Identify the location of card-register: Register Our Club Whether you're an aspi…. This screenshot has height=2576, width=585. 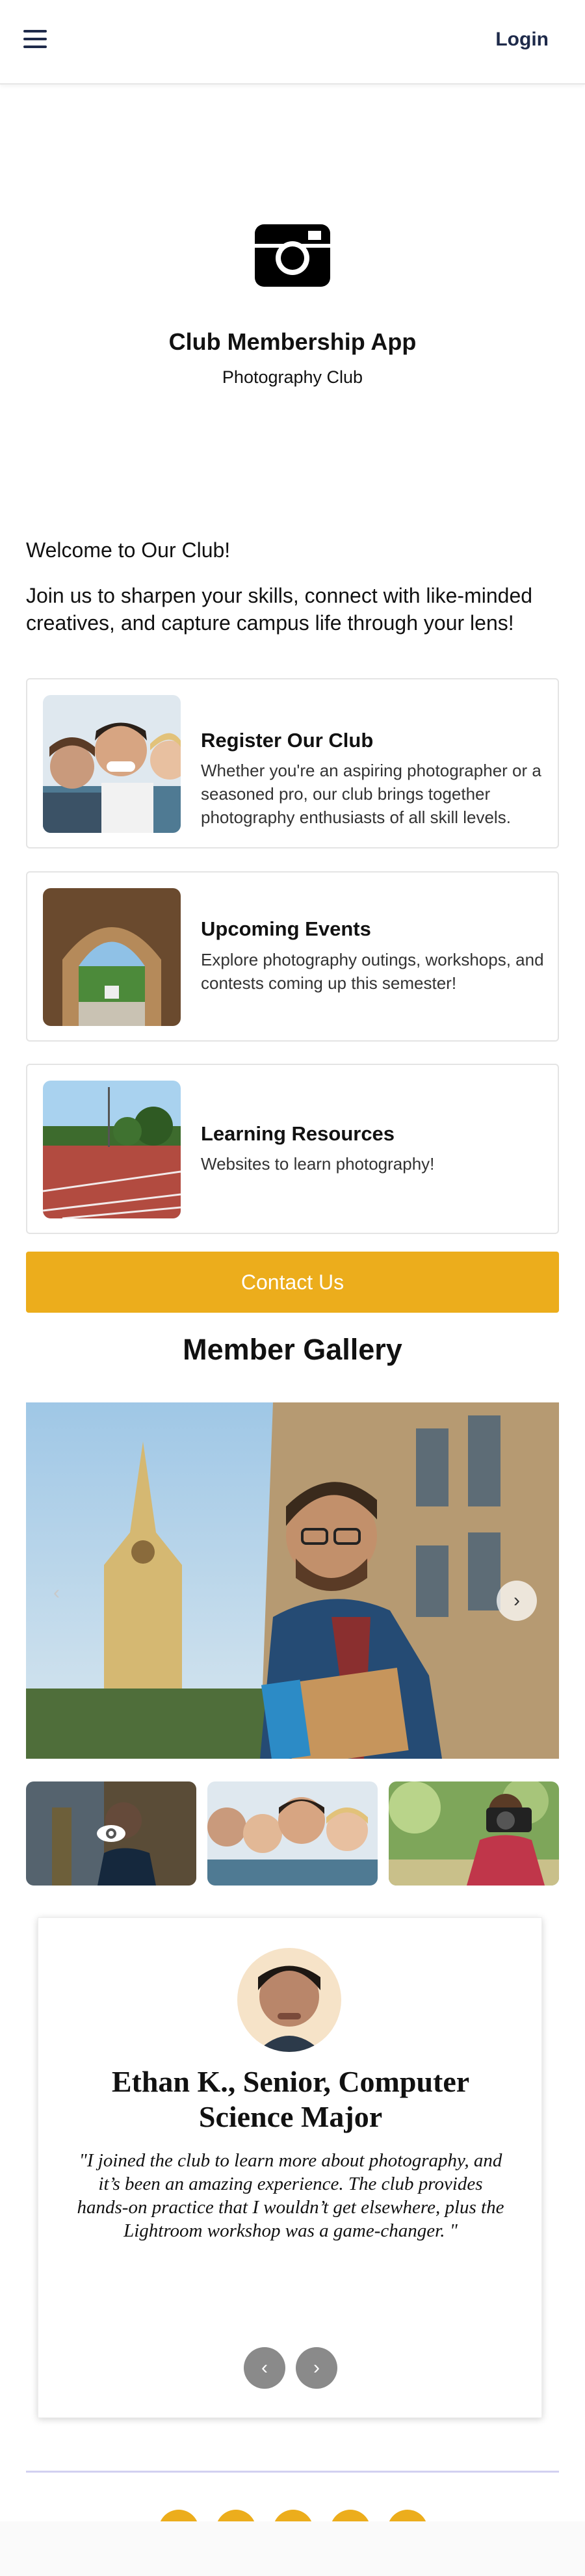
(292, 763).